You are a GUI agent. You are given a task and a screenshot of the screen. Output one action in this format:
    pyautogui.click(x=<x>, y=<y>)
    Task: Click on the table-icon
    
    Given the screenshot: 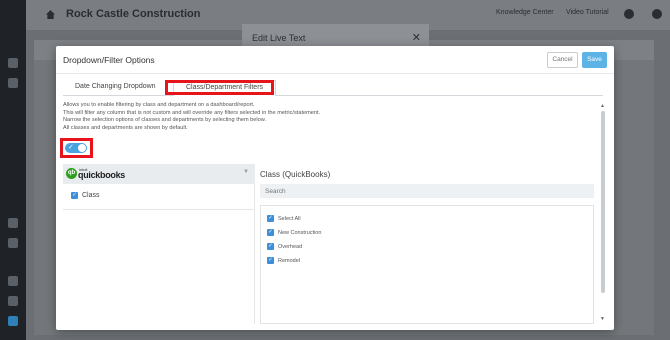 What is the action you would take?
    pyautogui.click(x=13, y=243)
    